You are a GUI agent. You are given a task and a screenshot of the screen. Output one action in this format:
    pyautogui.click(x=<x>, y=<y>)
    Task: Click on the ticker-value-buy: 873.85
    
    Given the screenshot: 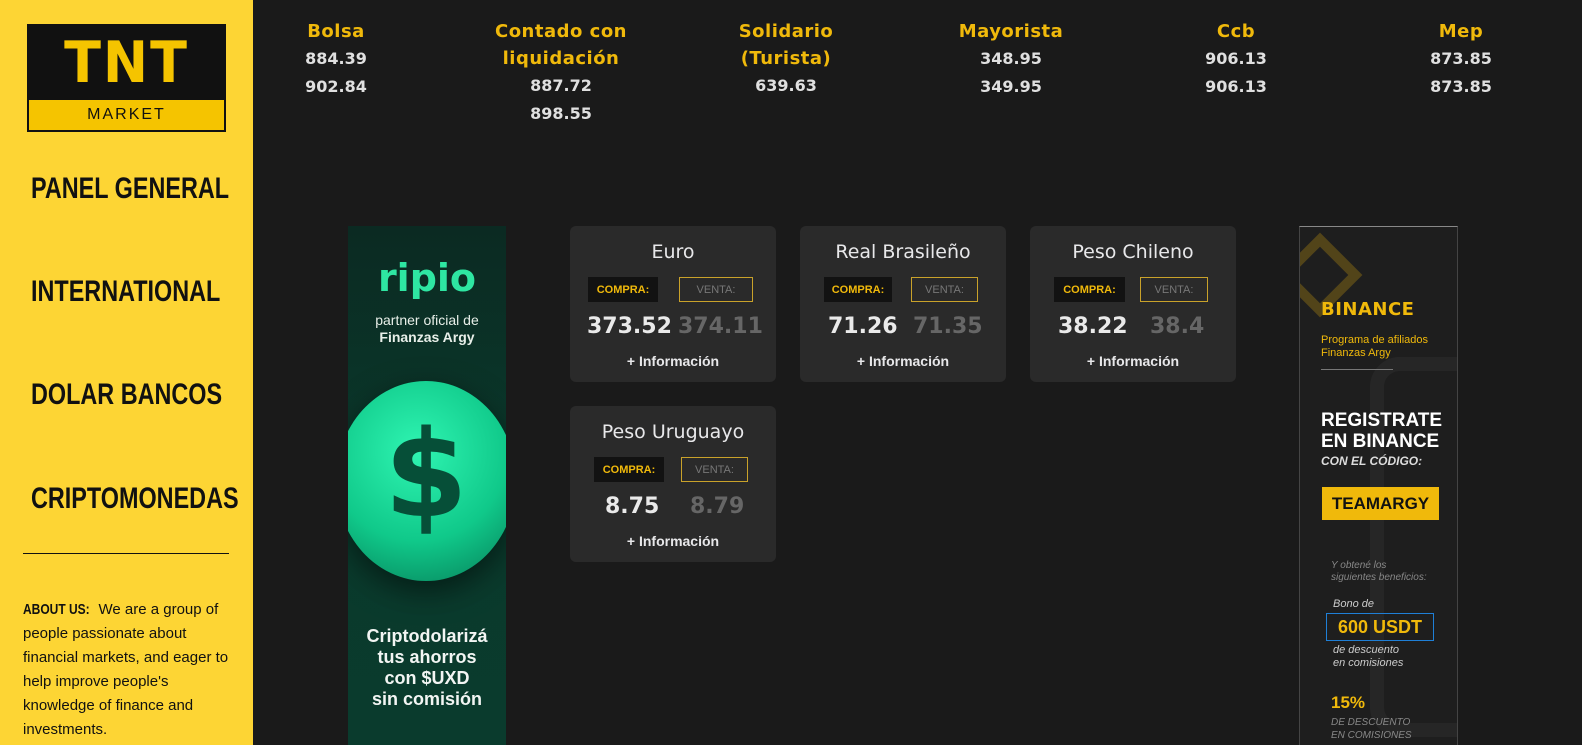 What is the action you would take?
    pyautogui.click(x=1461, y=58)
    